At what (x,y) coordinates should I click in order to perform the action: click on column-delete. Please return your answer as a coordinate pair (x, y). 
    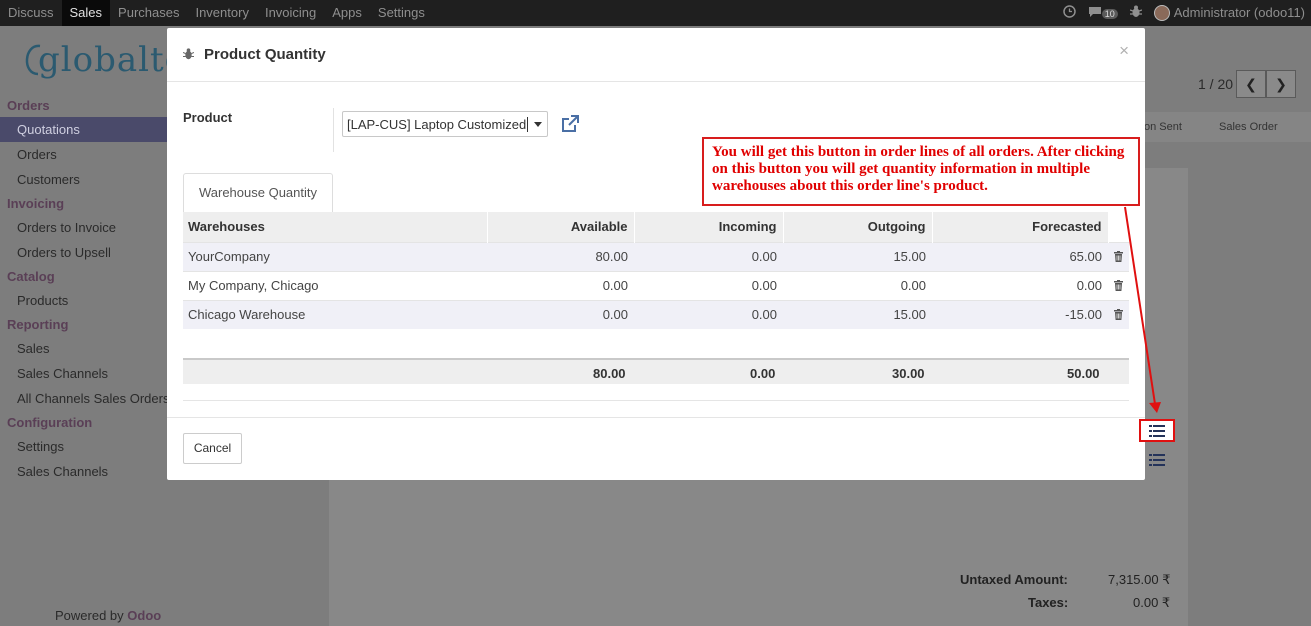
    Looking at the image, I should click on (1118, 227).